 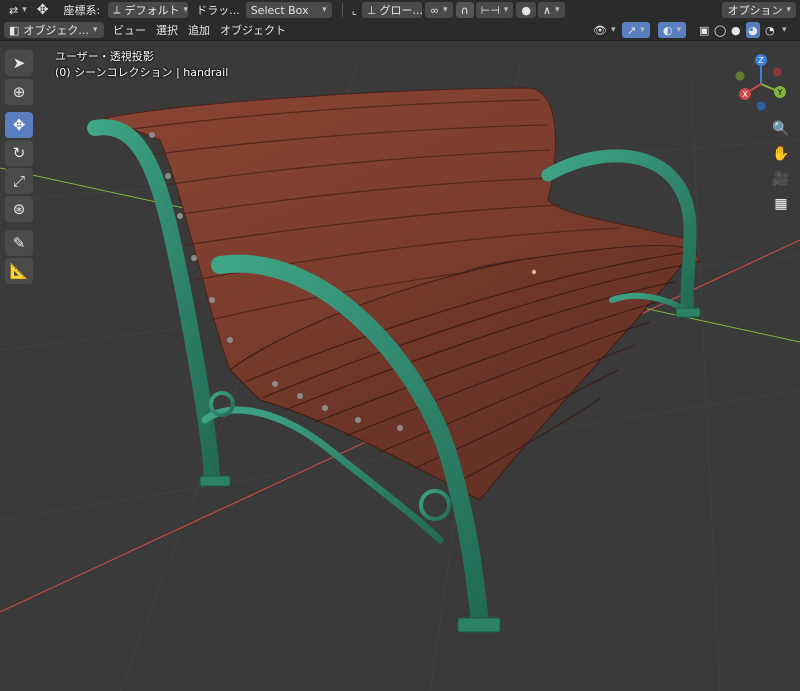 I want to click on snap-increment-icon: ⊢⊣, so click(x=490, y=10).